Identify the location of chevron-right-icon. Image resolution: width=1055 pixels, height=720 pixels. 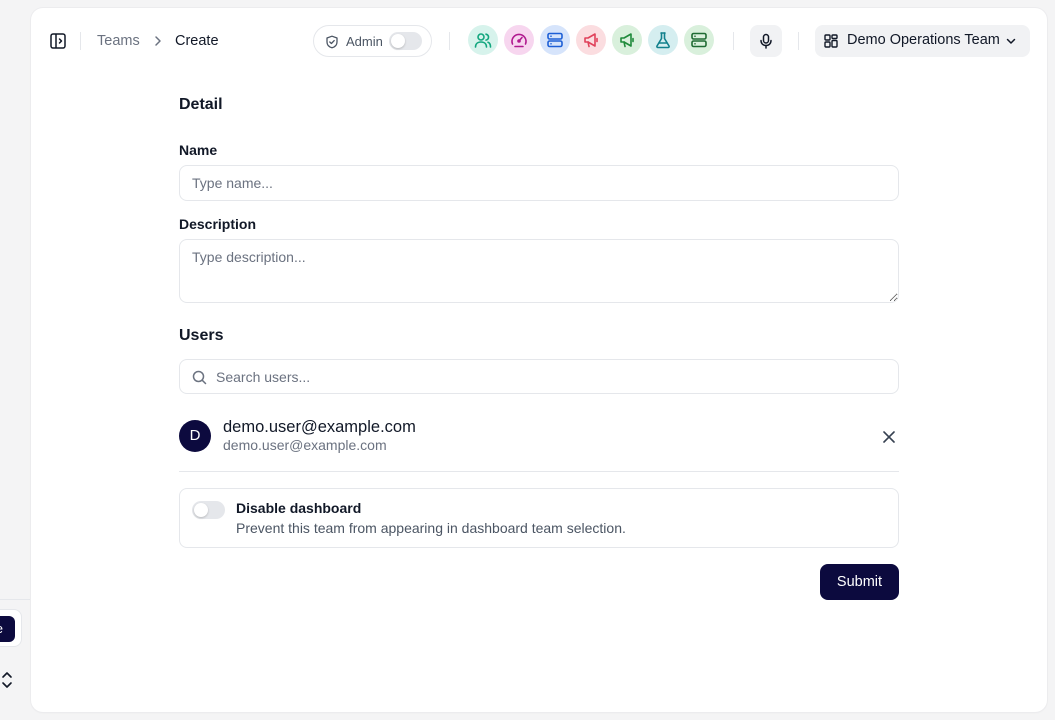
(158, 41).